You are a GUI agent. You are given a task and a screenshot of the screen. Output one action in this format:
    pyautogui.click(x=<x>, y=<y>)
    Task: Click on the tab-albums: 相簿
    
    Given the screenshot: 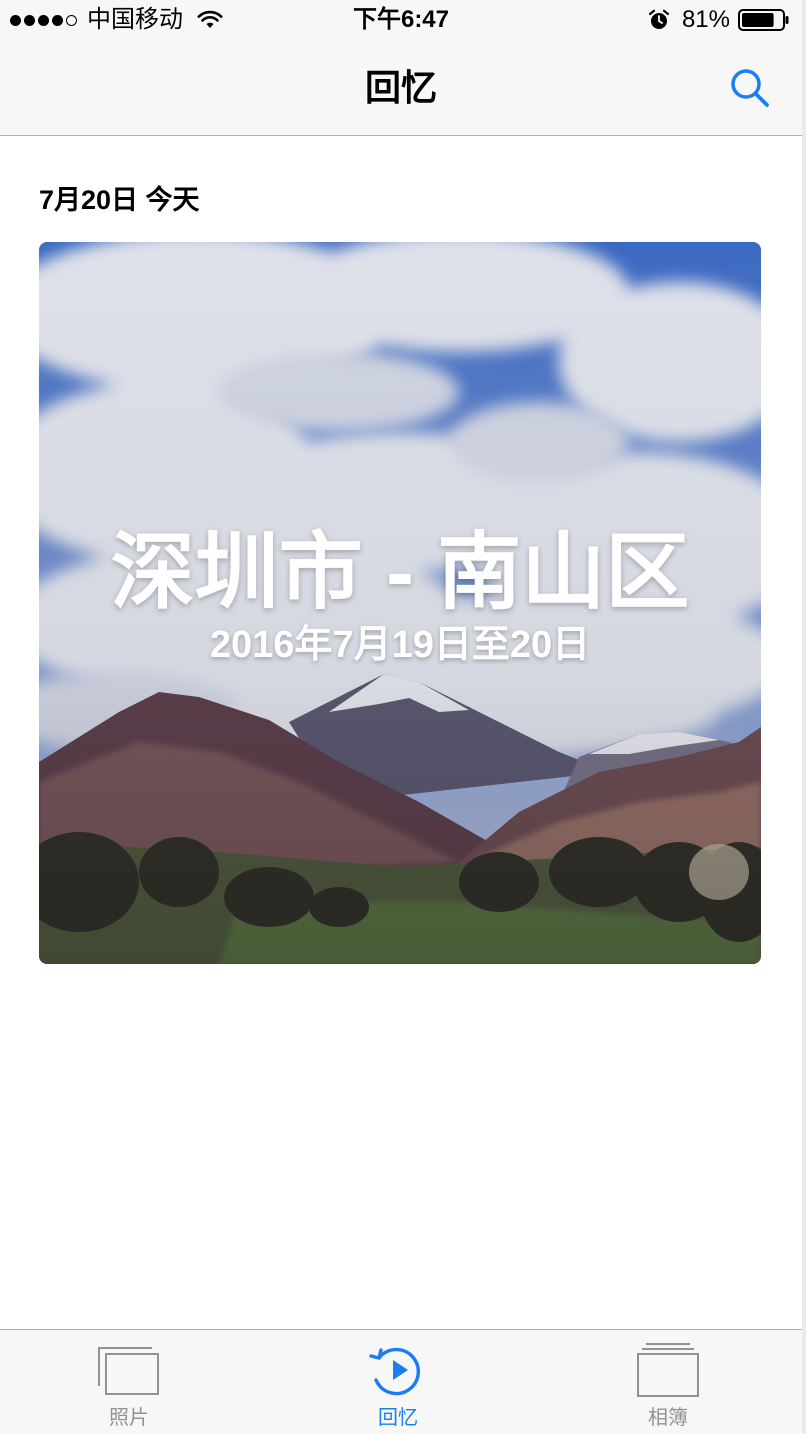 What is the action you would take?
    pyautogui.click(x=668, y=1382)
    